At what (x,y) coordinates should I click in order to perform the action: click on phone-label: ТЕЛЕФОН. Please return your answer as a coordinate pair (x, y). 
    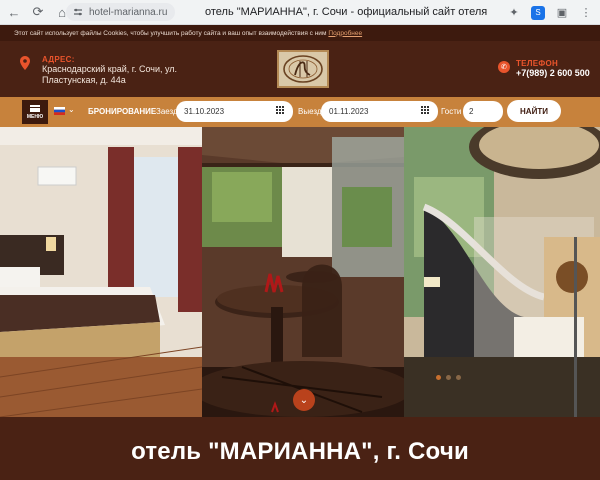
    Looking at the image, I should click on (537, 63).